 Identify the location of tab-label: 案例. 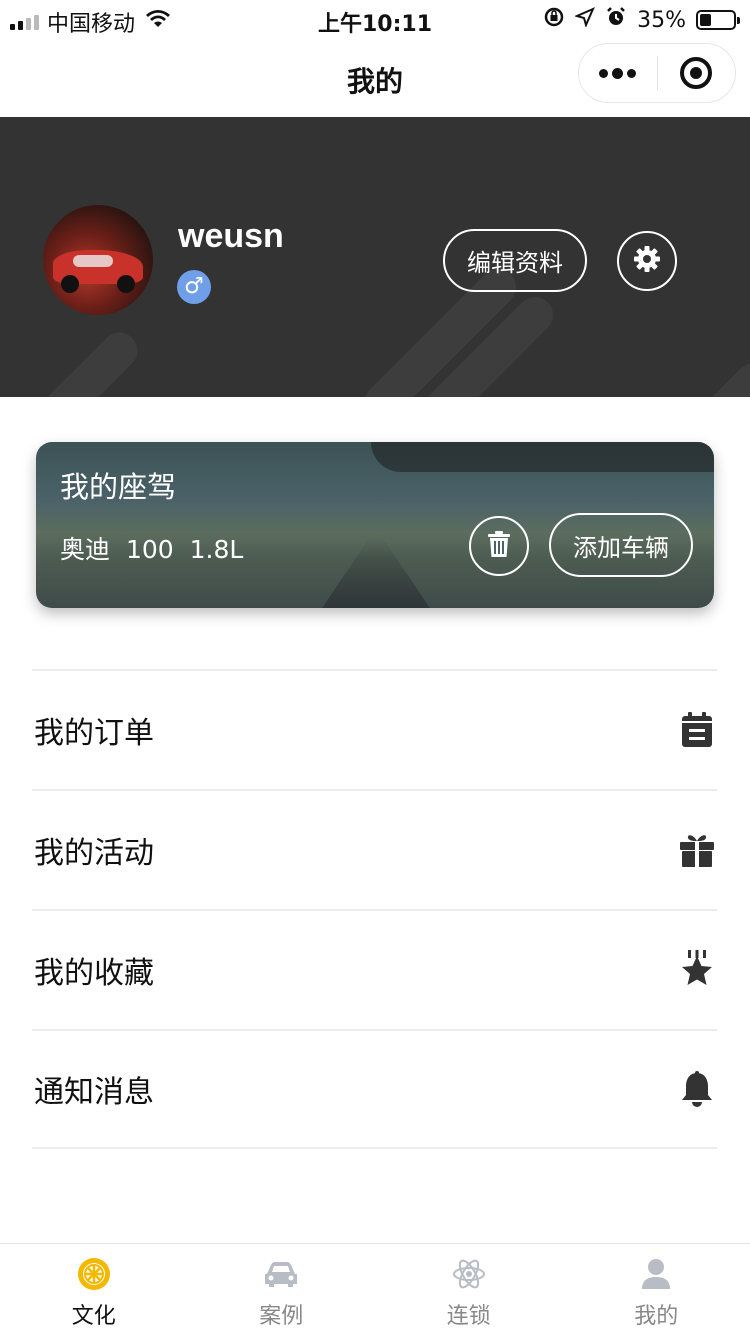
(281, 1316).